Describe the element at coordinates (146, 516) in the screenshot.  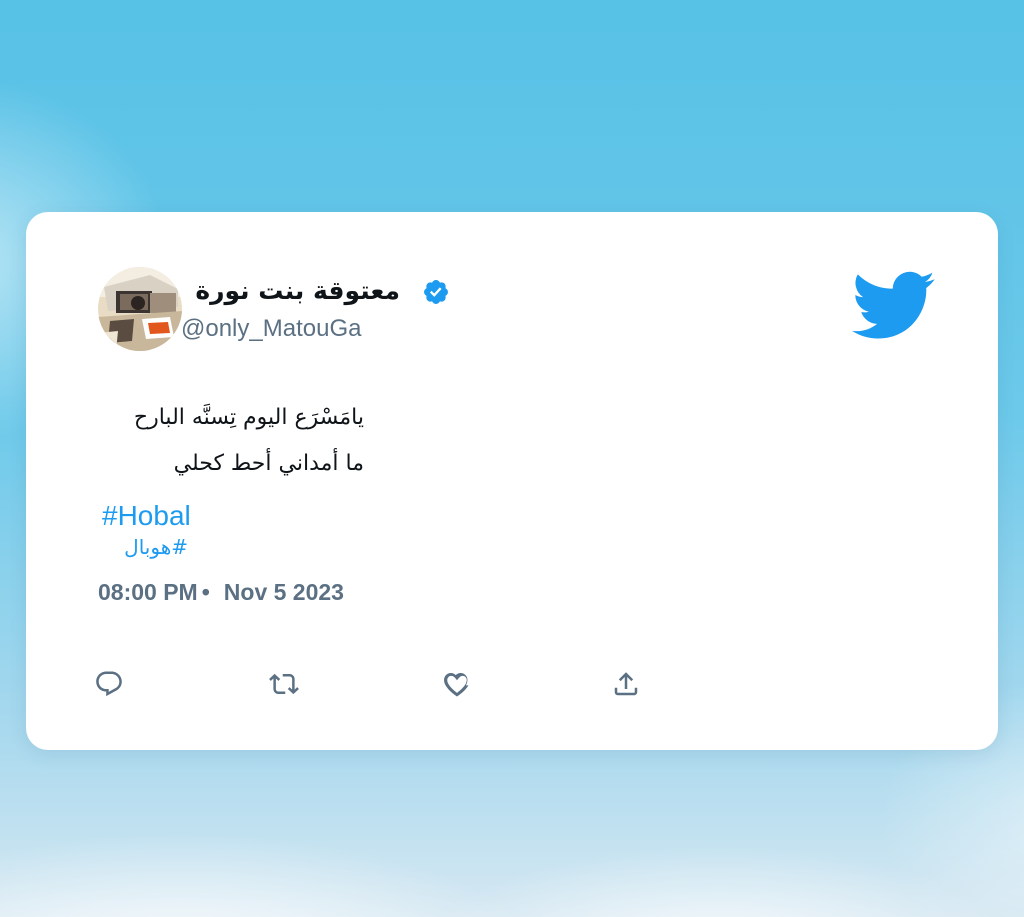
I see `hashtag-link: #Hobal` at that location.